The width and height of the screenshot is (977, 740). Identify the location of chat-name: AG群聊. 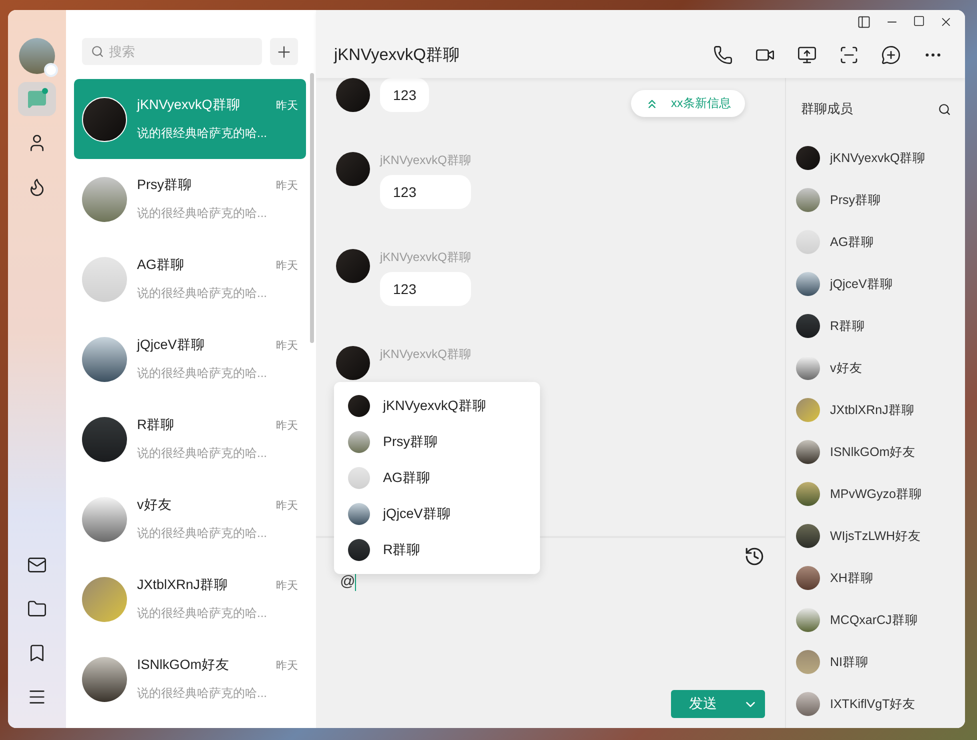
(161, 265).